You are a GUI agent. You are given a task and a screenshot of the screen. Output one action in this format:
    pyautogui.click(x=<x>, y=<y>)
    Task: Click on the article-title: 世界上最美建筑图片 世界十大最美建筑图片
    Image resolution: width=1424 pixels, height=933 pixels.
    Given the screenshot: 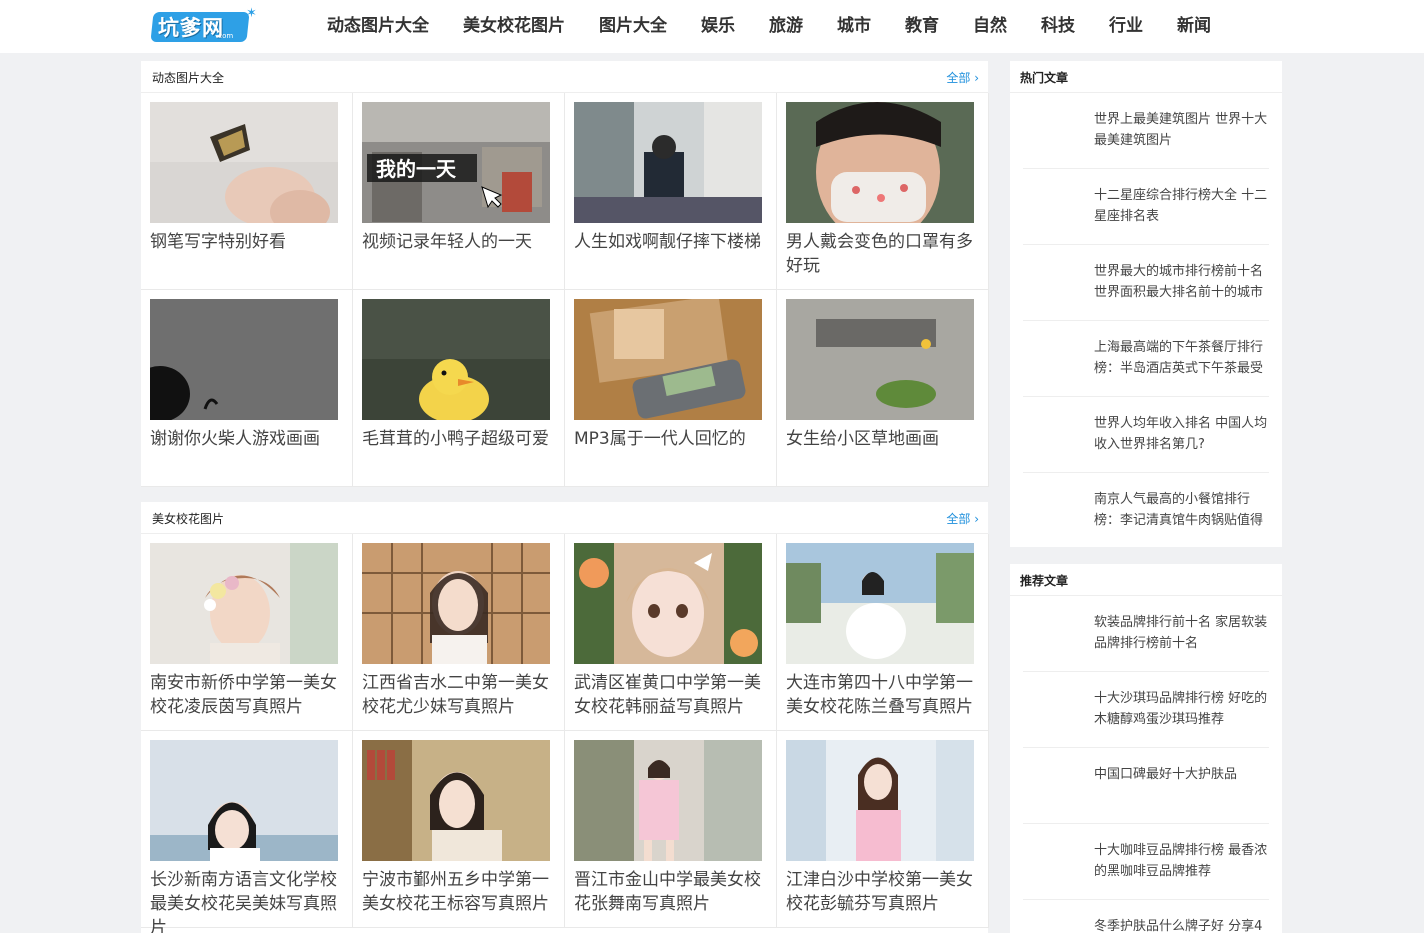 What is the action you would take?
    pyautogui.click(x=1184, y=130)
    